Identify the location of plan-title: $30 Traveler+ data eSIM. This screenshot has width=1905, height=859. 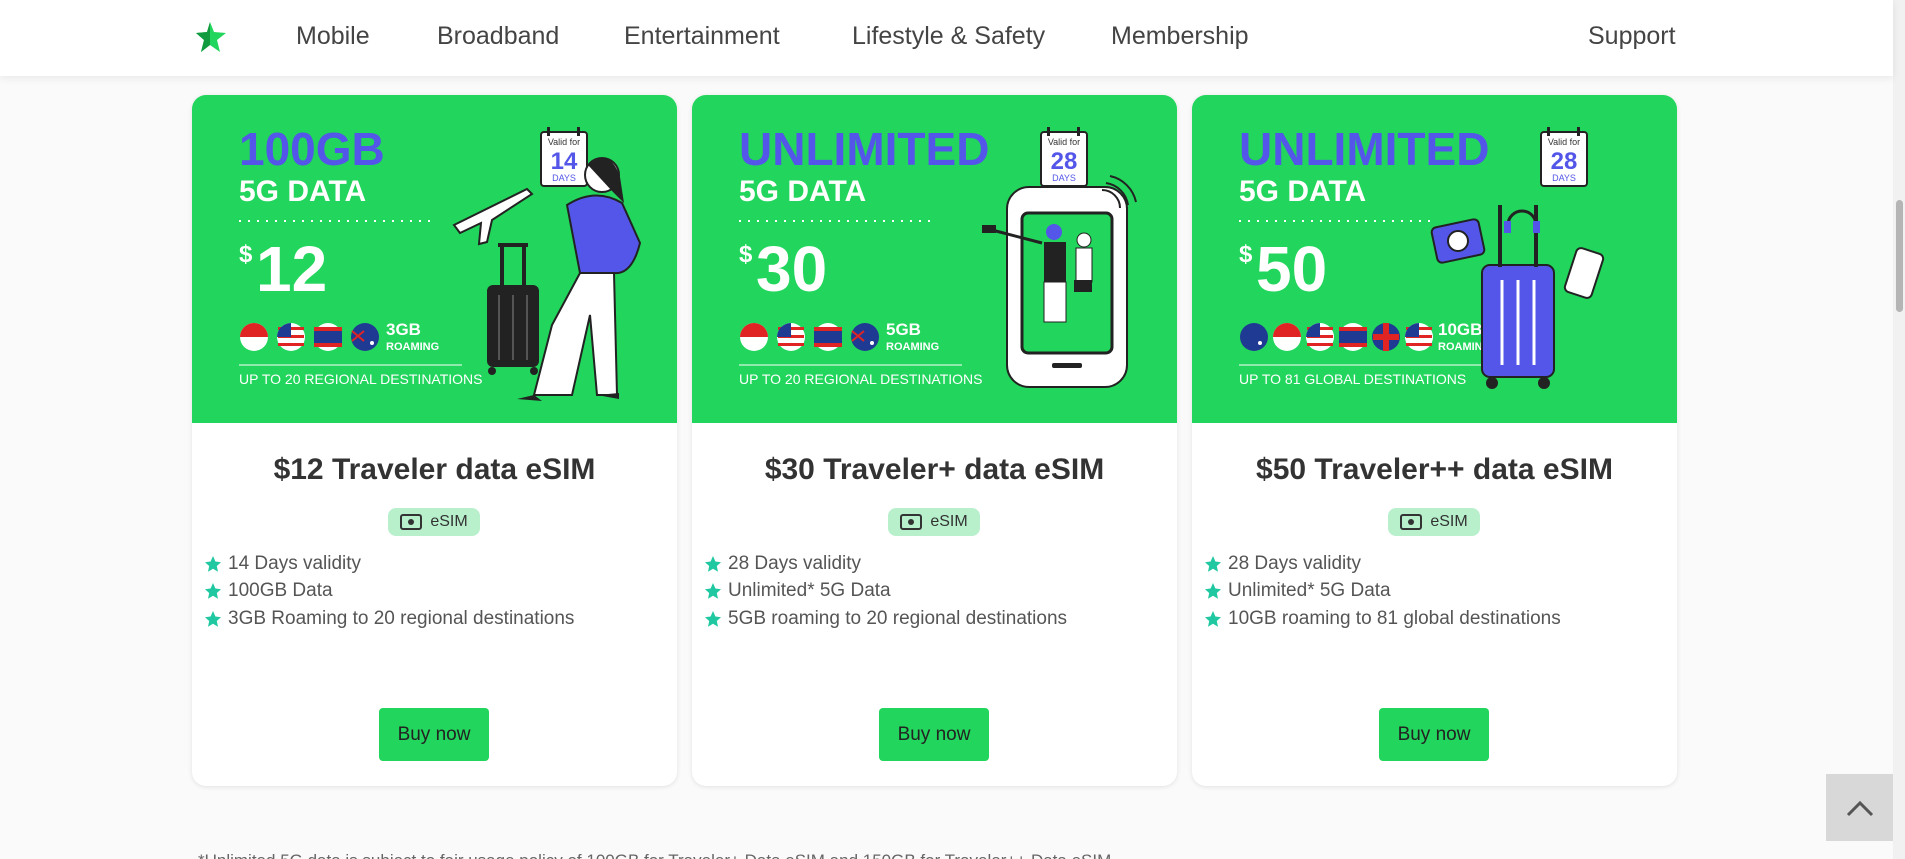
(934, 469).